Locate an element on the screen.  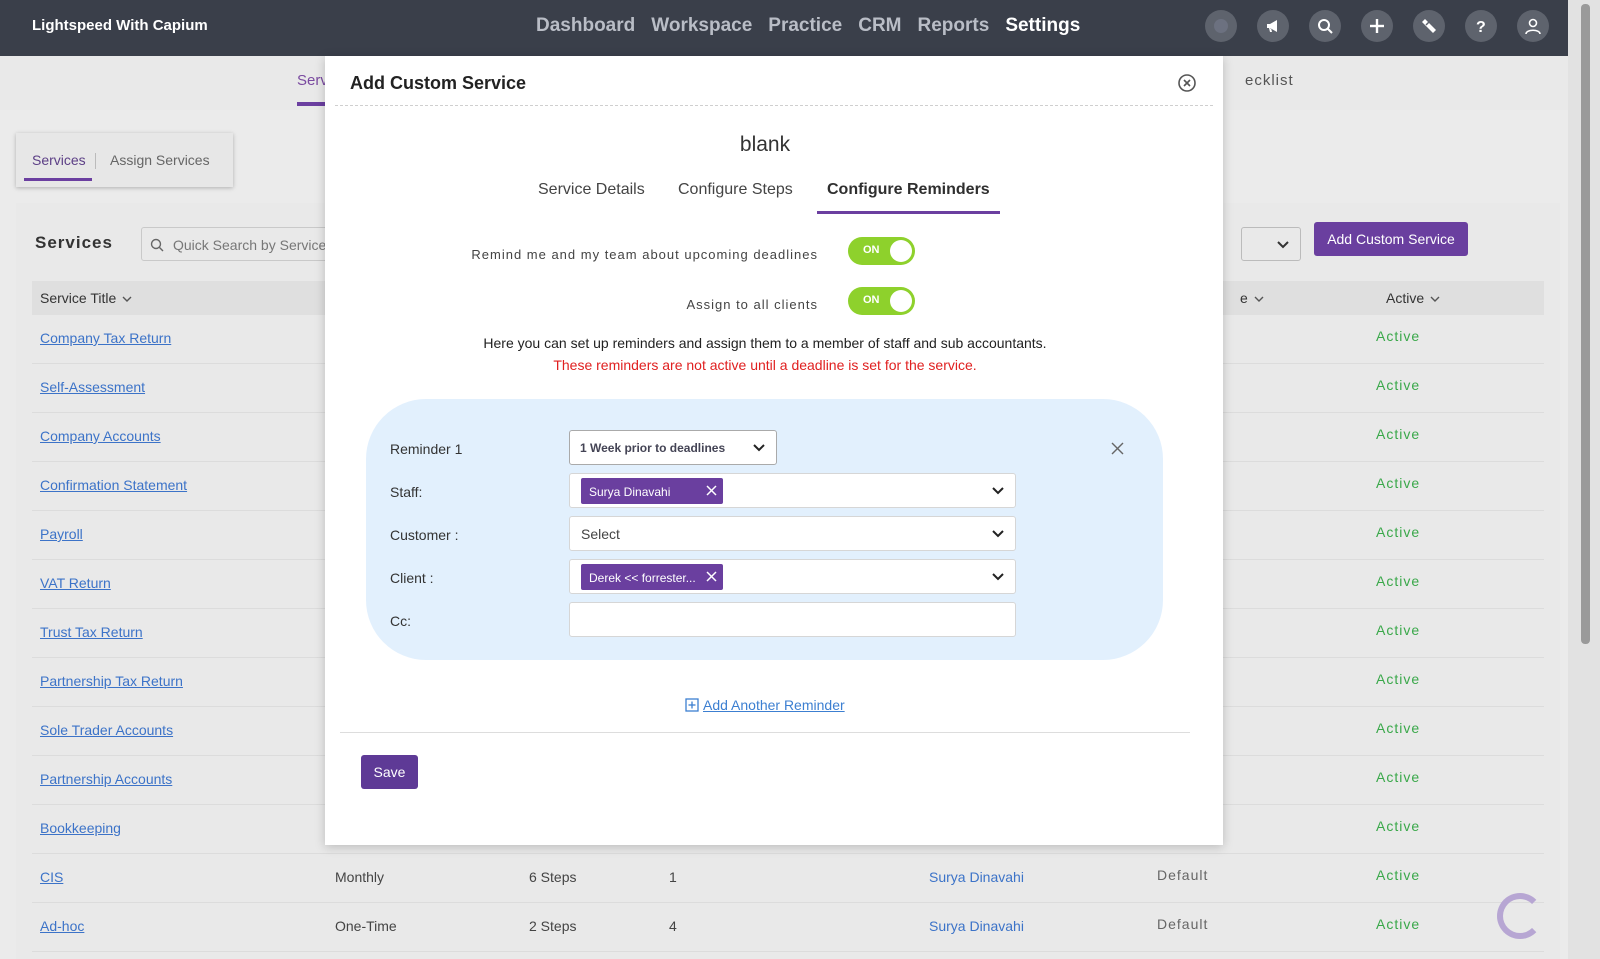
nav-dashboard: Dashboard is located at coordinates (585, 26).